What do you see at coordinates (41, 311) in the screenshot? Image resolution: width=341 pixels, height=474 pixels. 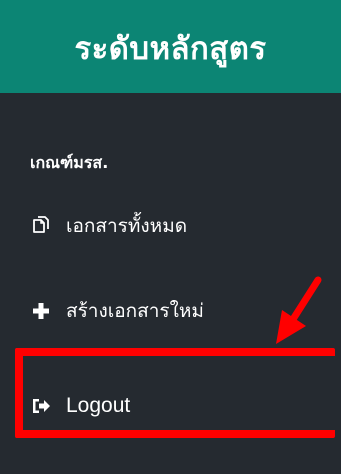 I see `plus-icon` at bounding box center [41, 311].